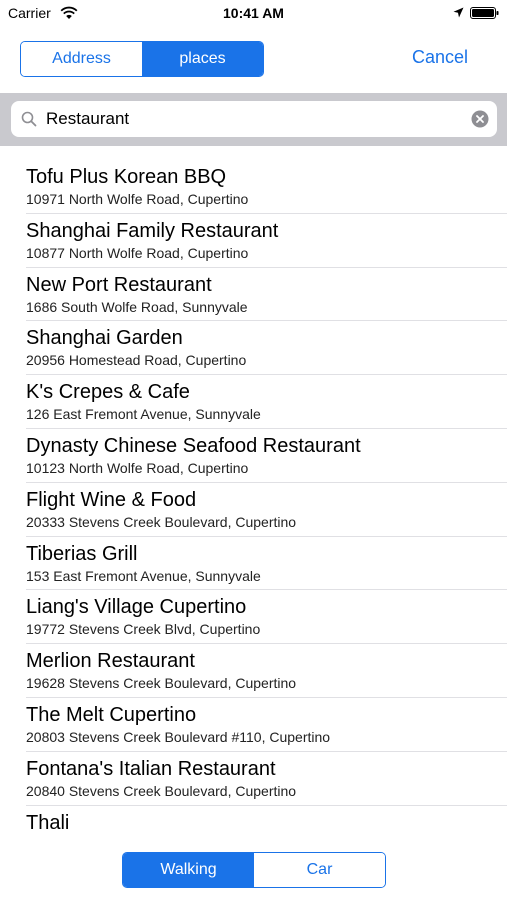 The height and width of the screenshot is (900, 507). What do you see at coordinates (137, 199) in the screenshot?
I see `place-address: 10971 North Wolfe Road, Cupertino` at bounding box center [137, 199].